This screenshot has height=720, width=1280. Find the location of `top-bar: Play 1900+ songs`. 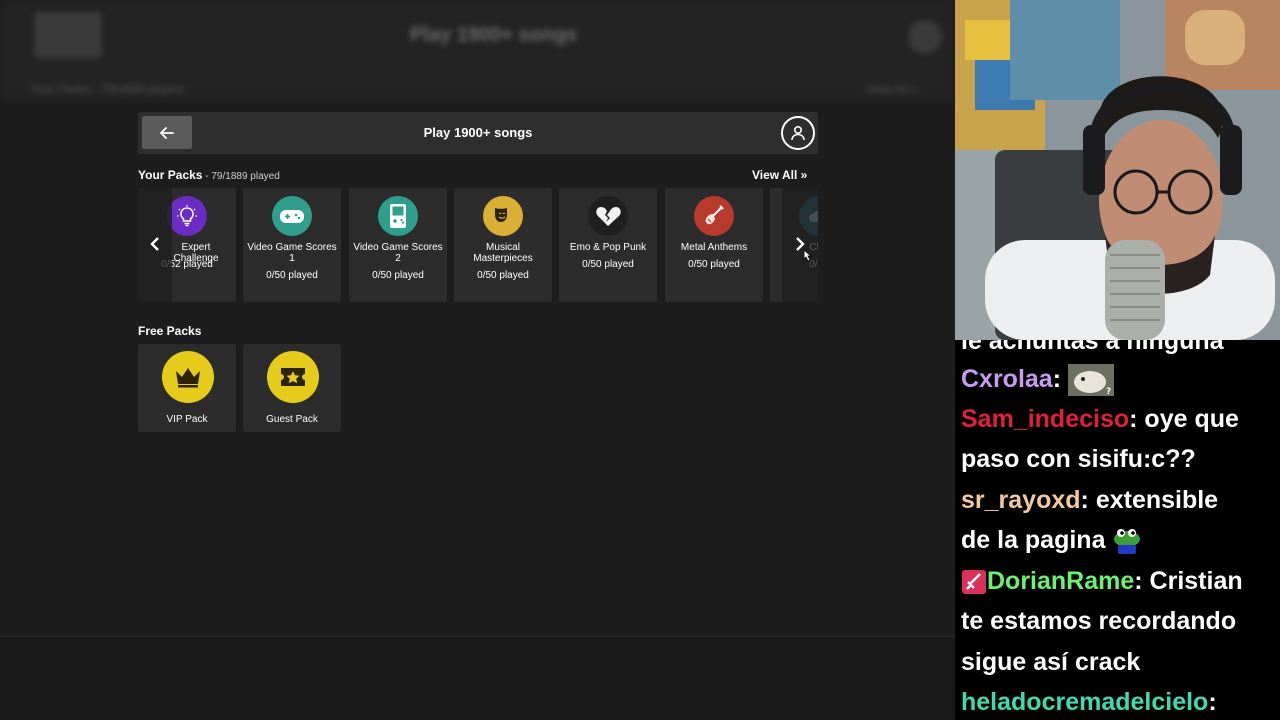

top-bar: Play 1900+ songs is located at coordinates (478, 133).